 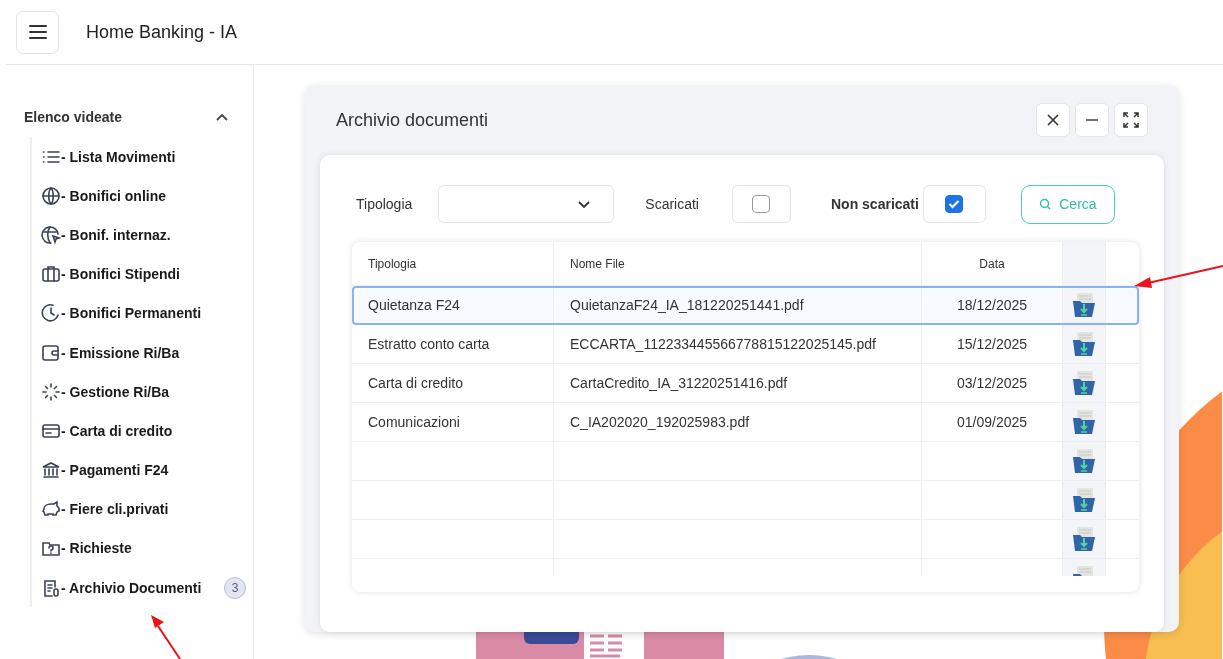 I want to click on menu-item: - Emissione Ri/Ba, so click(x=120, y=352).